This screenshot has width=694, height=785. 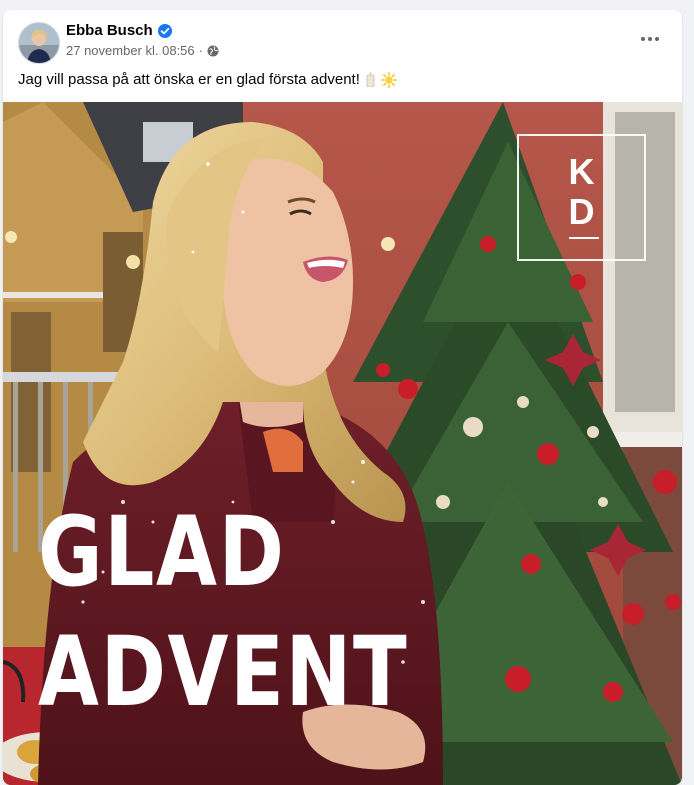 What do you see at coordinates (388, 79) in the screenshot?
I see `sun-emoji` at bounding box center [388, 79].